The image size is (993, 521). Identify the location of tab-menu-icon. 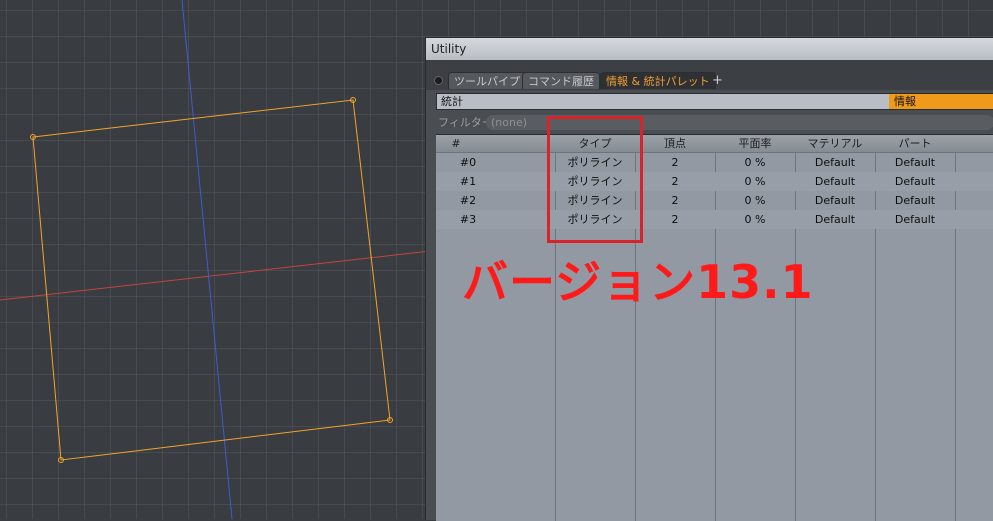
(438, 80).